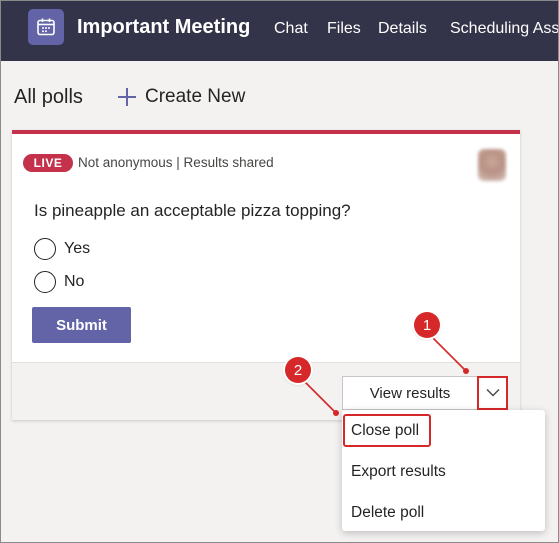 Image resolution: width=559 pixels, height=543 pixels. What do you see at coordinates (427, 325) in the screenshot?
I see `callout-1-marker: 1` at bounding box center [427, 325].